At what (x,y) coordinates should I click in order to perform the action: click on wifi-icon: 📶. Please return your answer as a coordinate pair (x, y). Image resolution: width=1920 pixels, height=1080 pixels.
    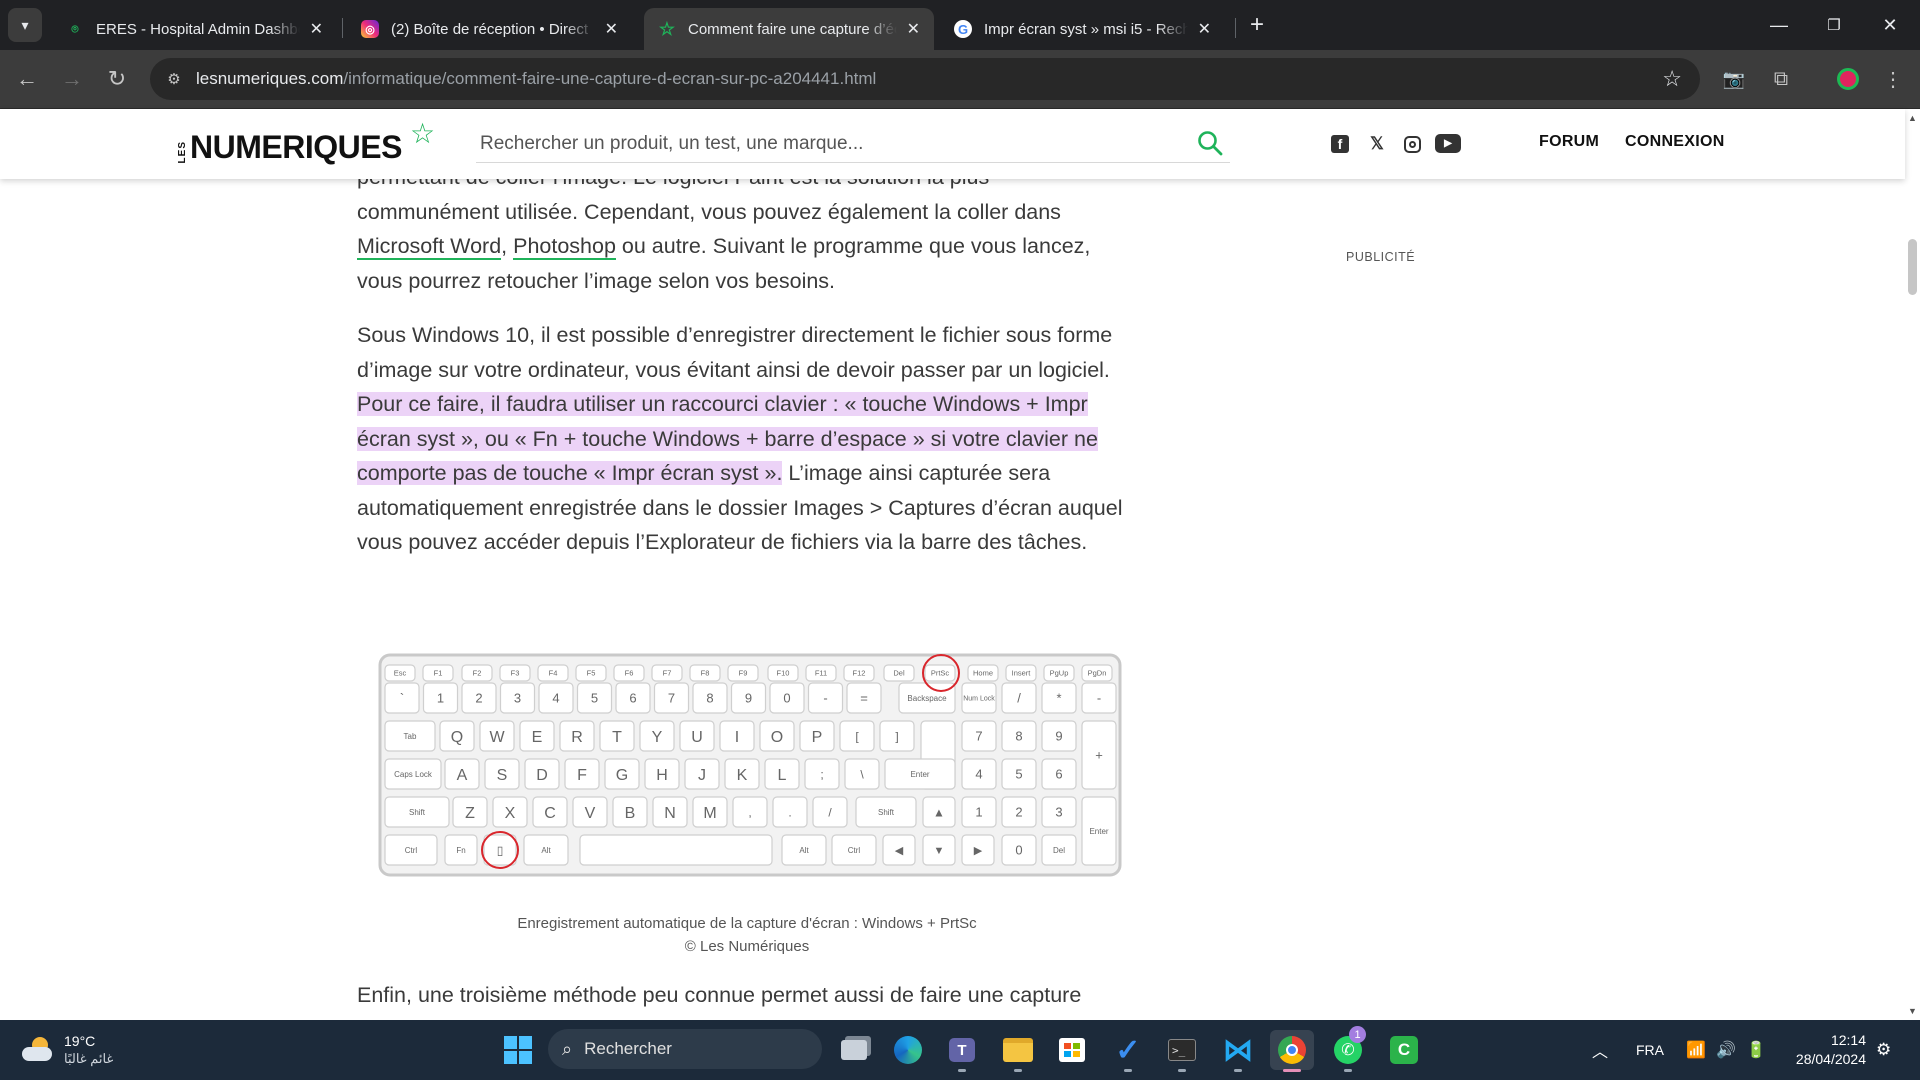
    Looking at the image, I should click on (1696, 1050).